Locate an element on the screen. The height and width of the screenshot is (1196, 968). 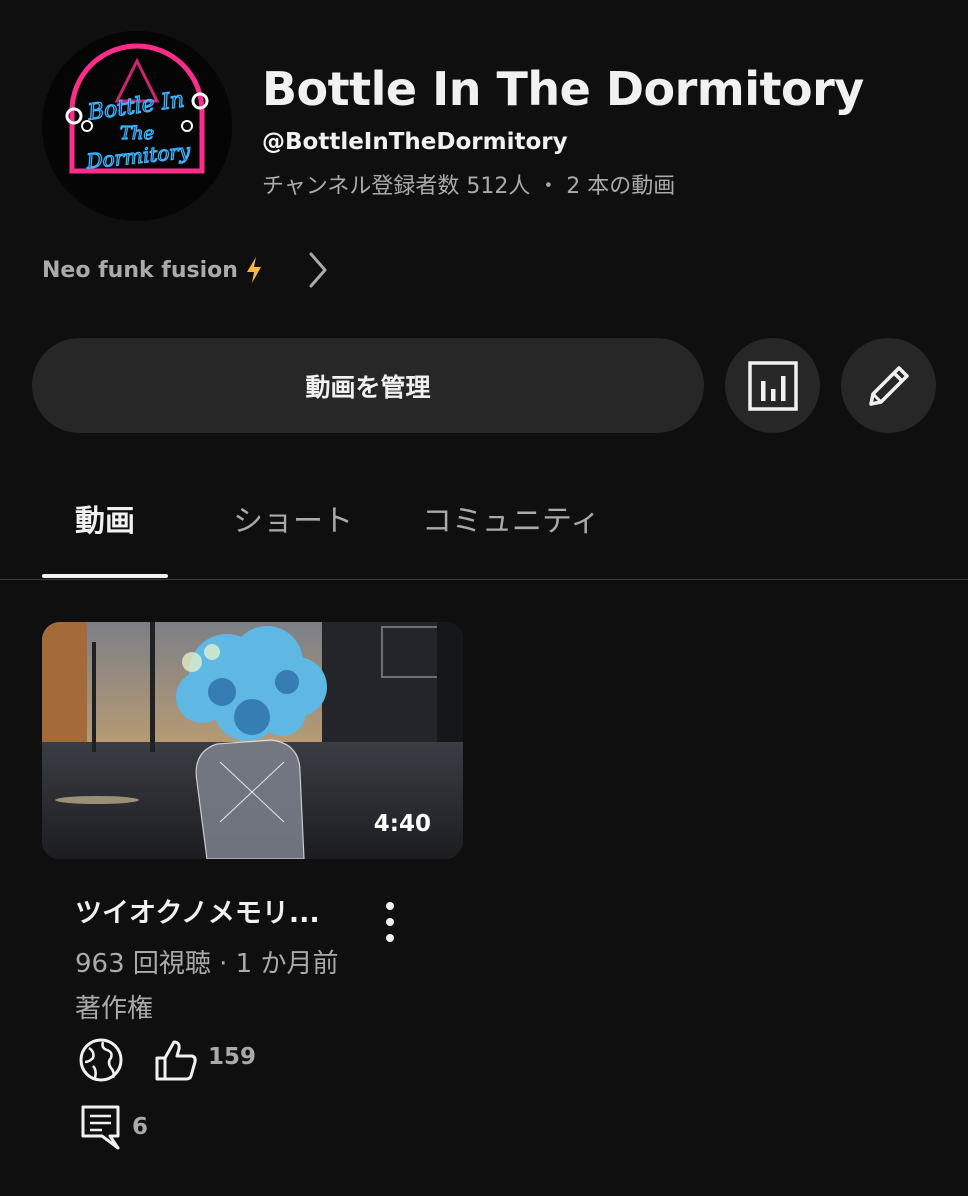
manage-videos-button: 動画を管理 is located at coordinates (368, 385).